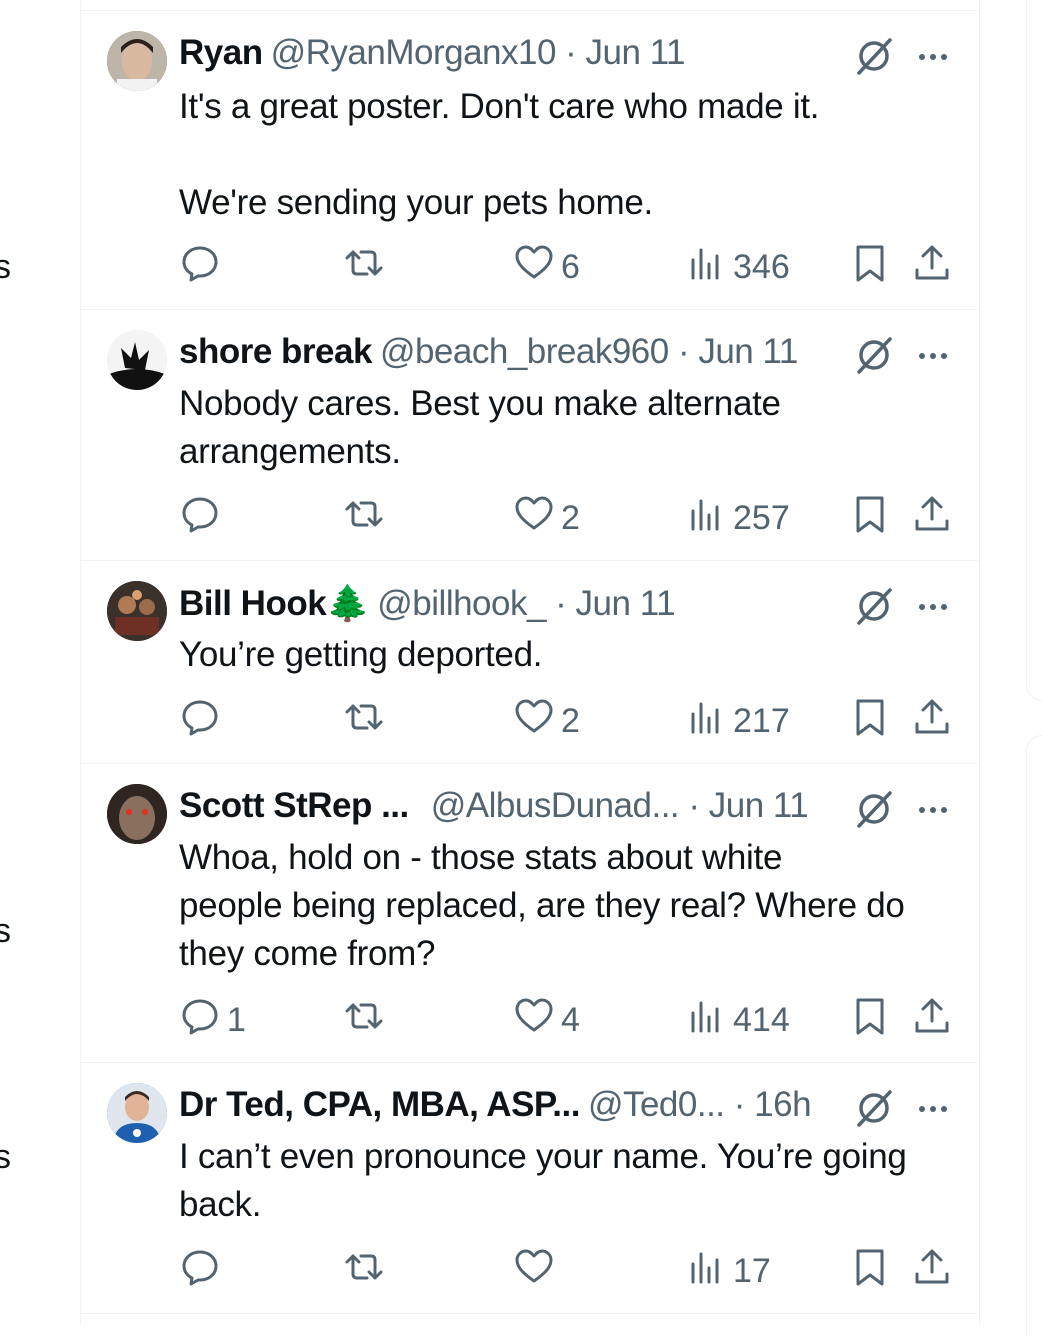  I want to click on tweet-actions: 1 4 414, so click(569, 1020).